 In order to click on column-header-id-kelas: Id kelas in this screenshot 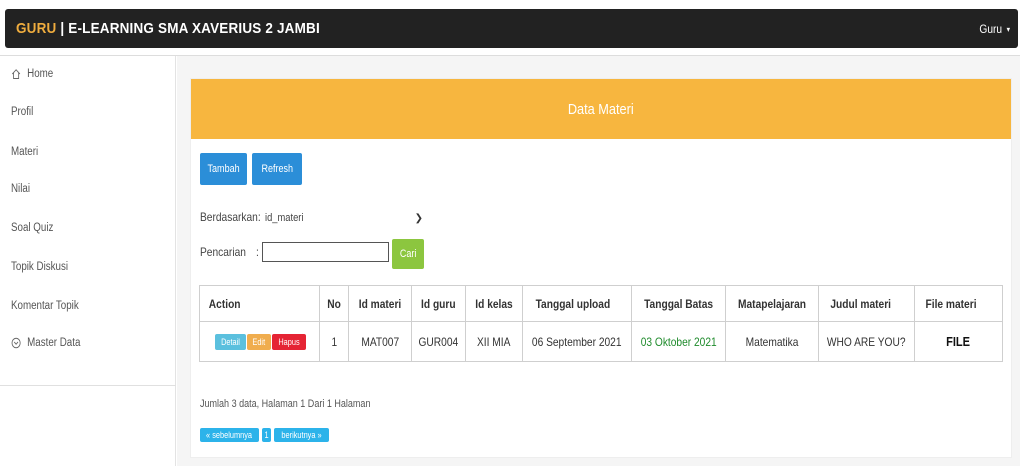, I will do `click(493, 303)`.